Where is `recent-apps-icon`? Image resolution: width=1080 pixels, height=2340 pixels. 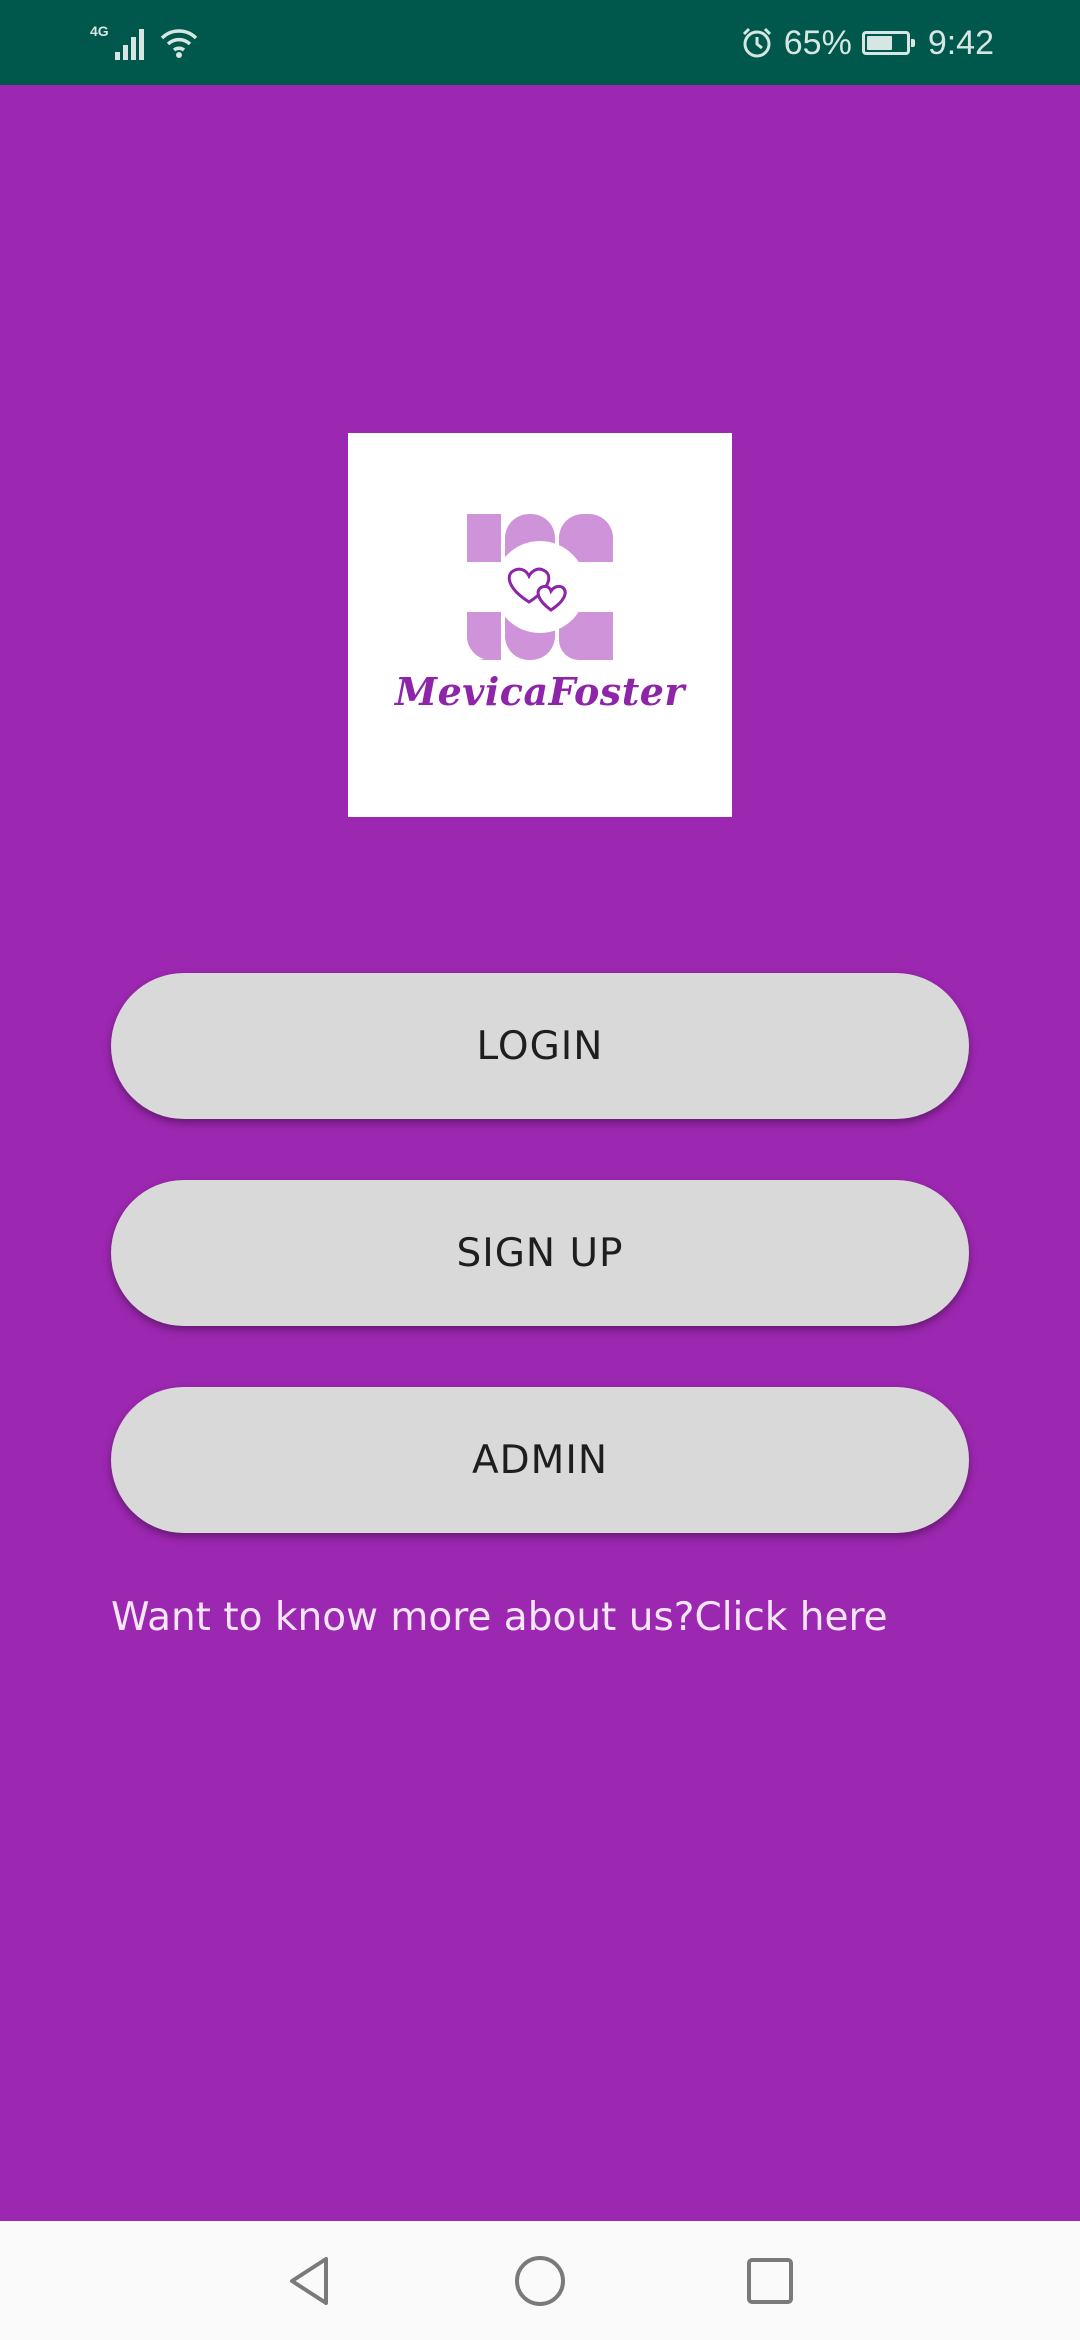
recent-apps-icon is located at coordinates (770, 2281).